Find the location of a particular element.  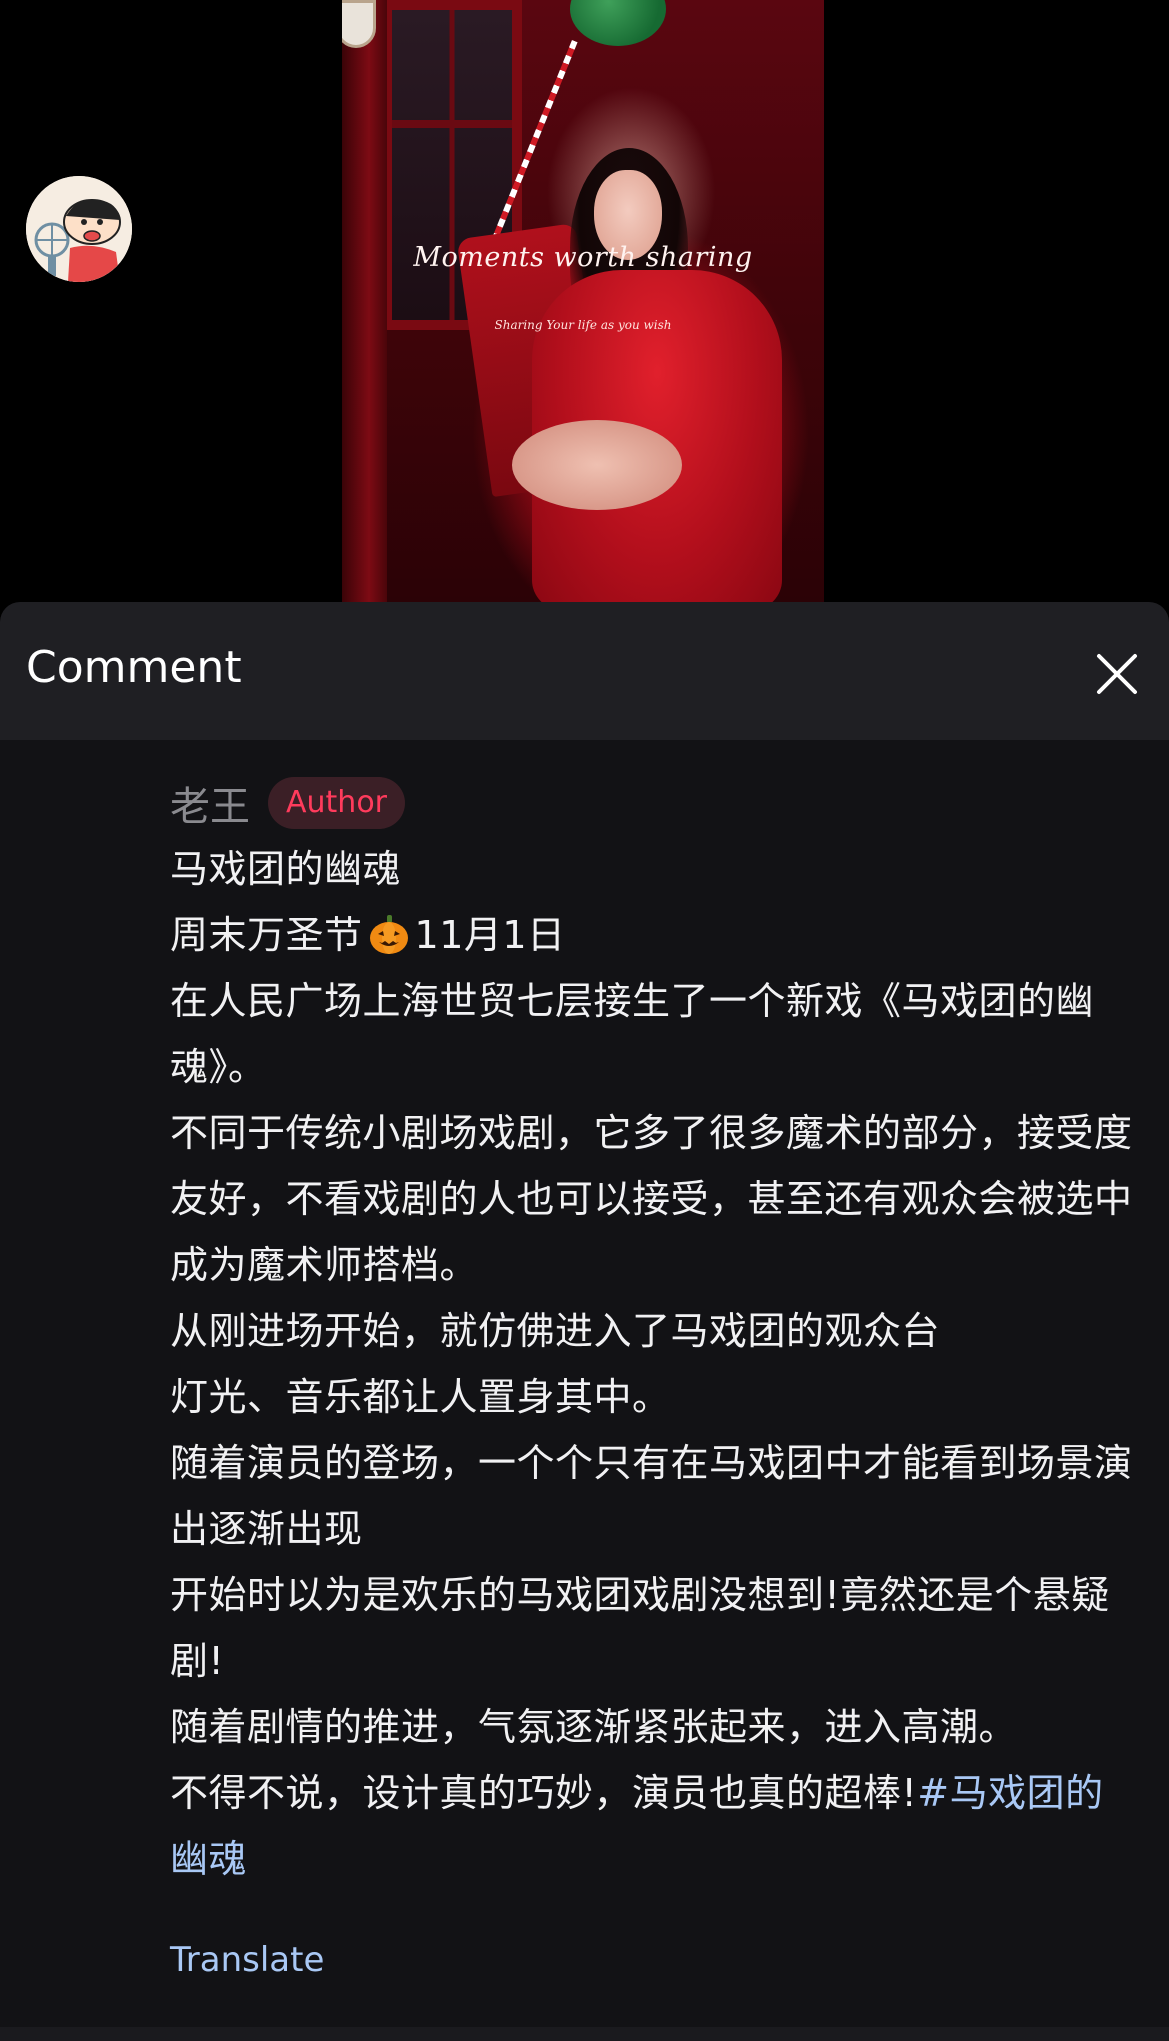

comment-sheet-title: Comment is located at coordinates (134, 667).